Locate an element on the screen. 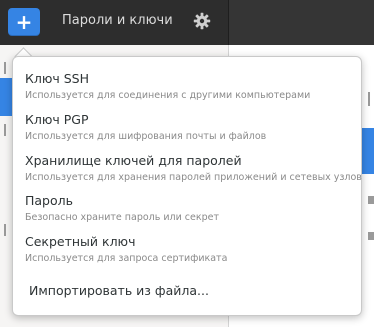  menu-item-subtitle: Используется для запроса сертификата is located at coordinates (126, 258).